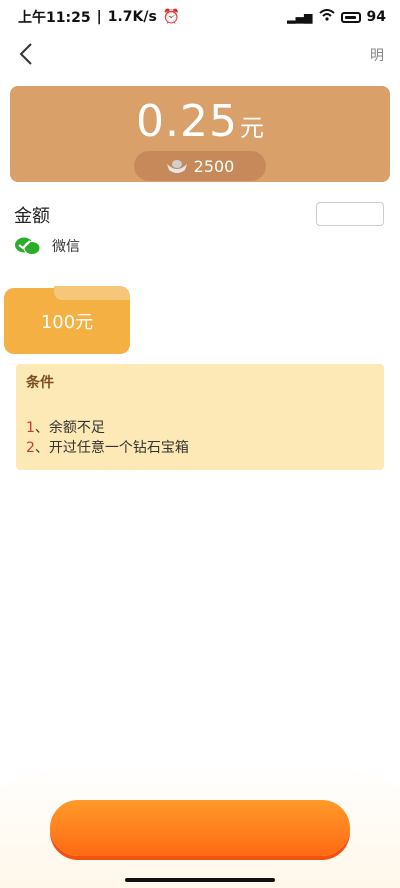 Image resolution: width=400 pixels, height=888 pixels. I want to click on chevron-left-icon, so click(25, 54).